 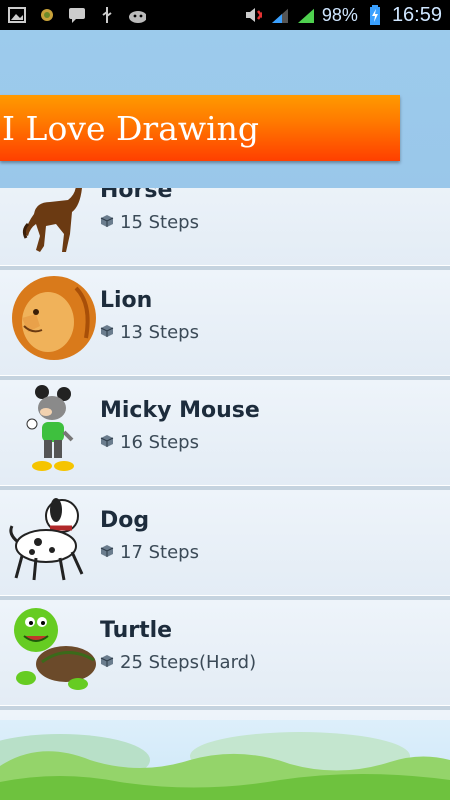 What do you see at coordinates (375, 15) in the screenshot?
I see `battery-icon` at bounding box center [375, 15].